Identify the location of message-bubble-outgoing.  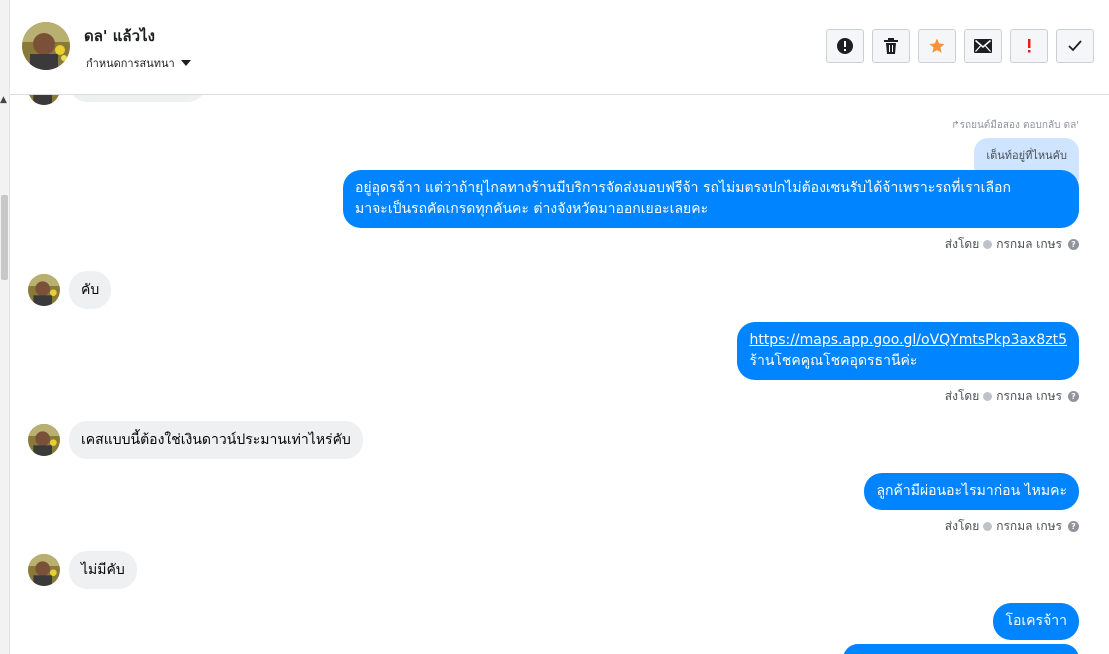
(961, 649).